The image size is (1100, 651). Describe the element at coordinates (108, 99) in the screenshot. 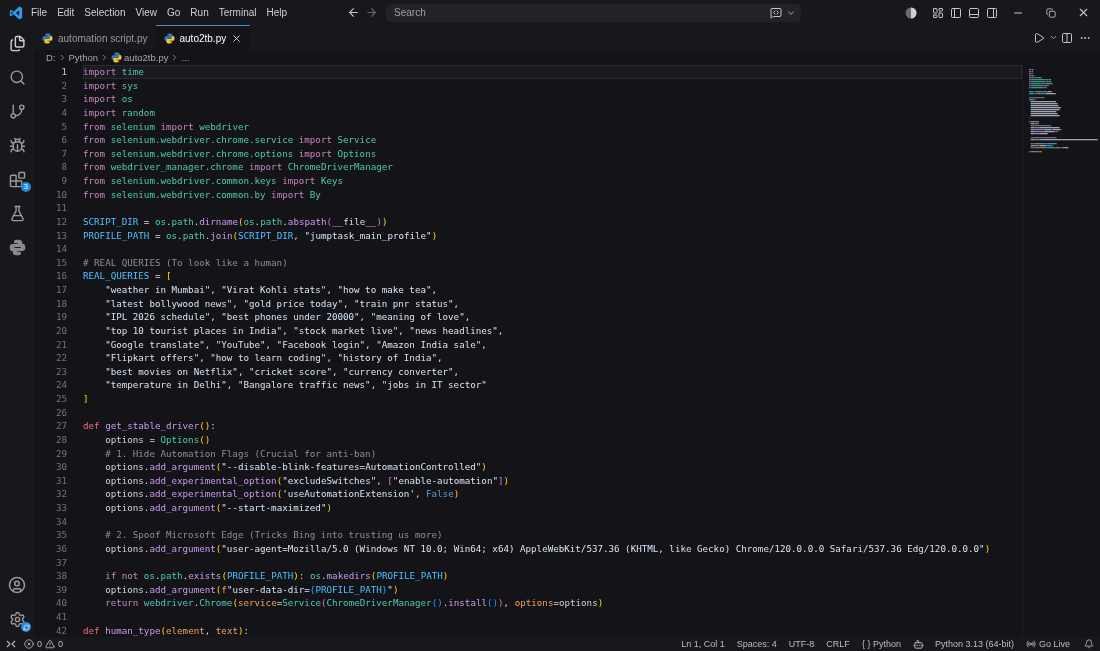

I see `code-line: import os` at that location.